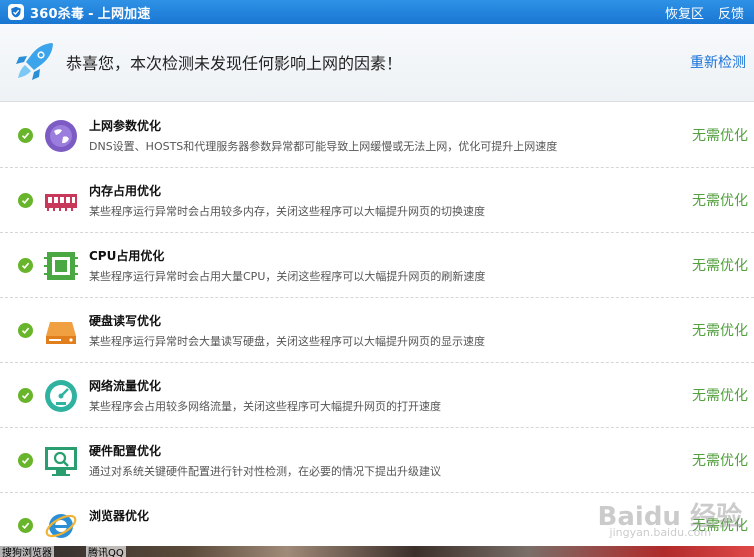  Describe the element at coordinates (16, 12) in the screenshot. I see `360-shield-logo-icon` at that location.